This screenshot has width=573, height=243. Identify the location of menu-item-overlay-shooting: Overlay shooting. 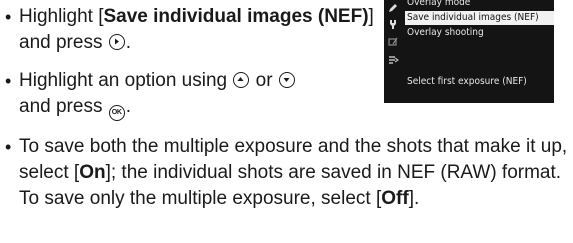
(479, 33).